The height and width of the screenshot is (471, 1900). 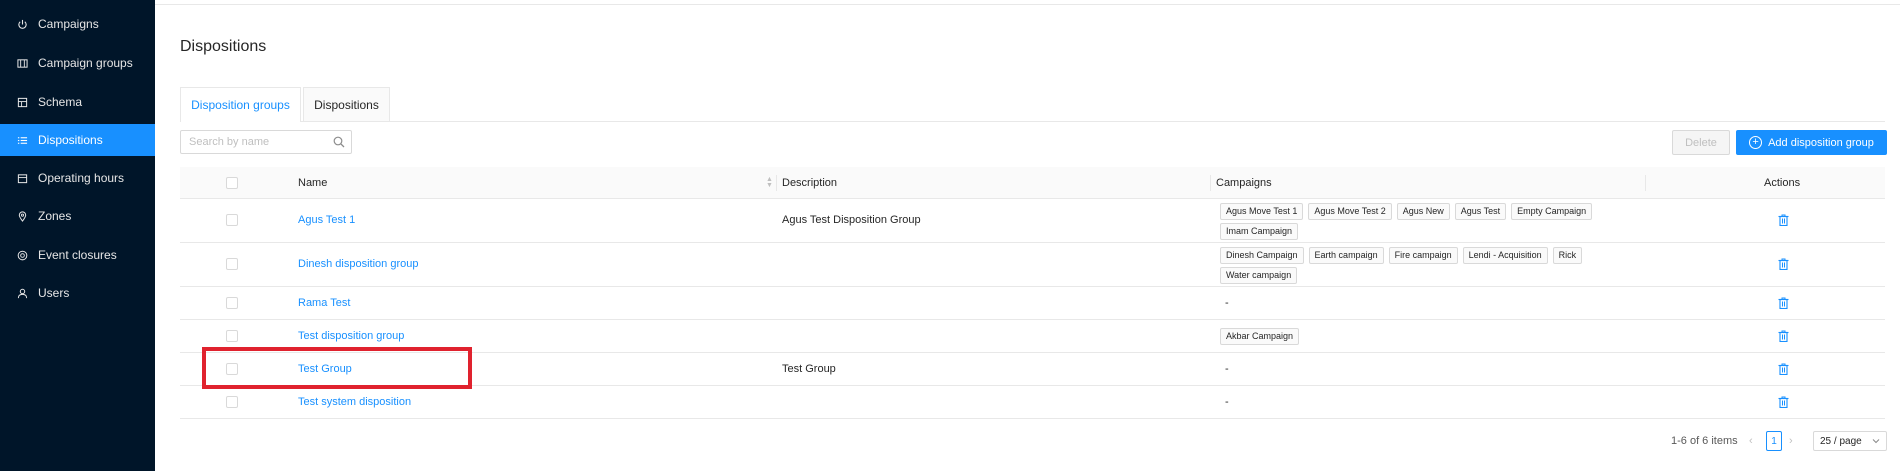 I want to click on group-description: Test Group, so click(x=809, y=369).